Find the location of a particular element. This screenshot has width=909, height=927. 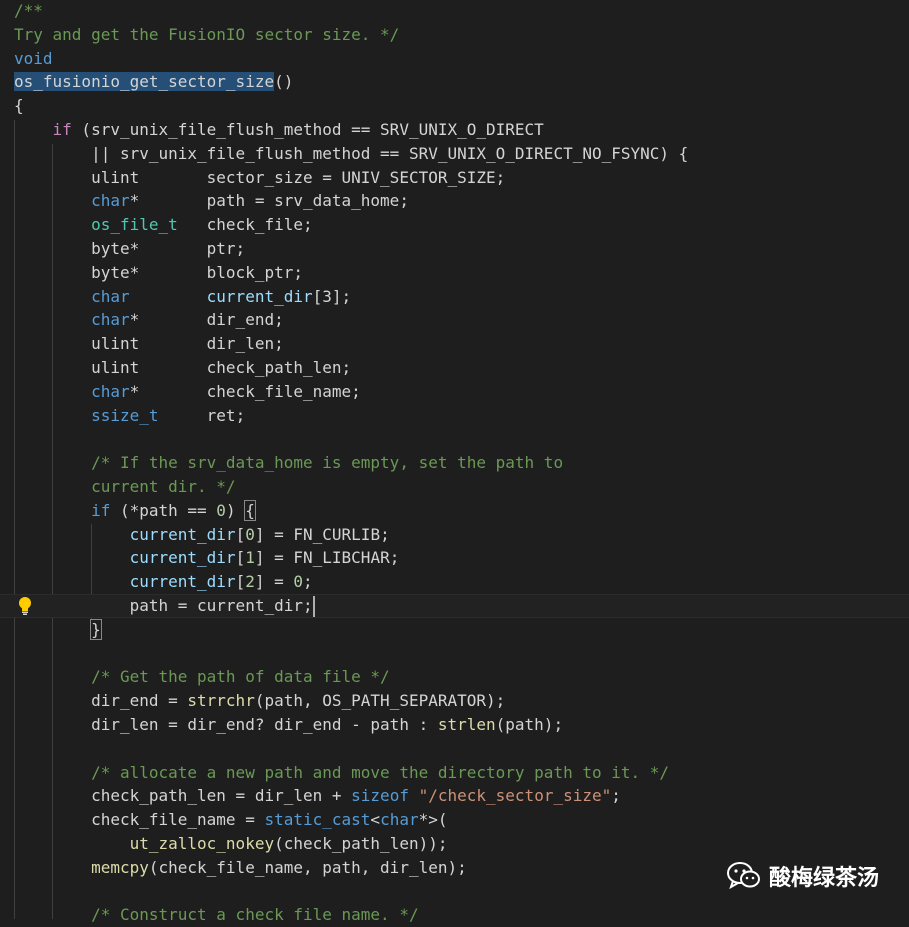

code-line-text: path = current_dir; is located at coordinates (163, 606).